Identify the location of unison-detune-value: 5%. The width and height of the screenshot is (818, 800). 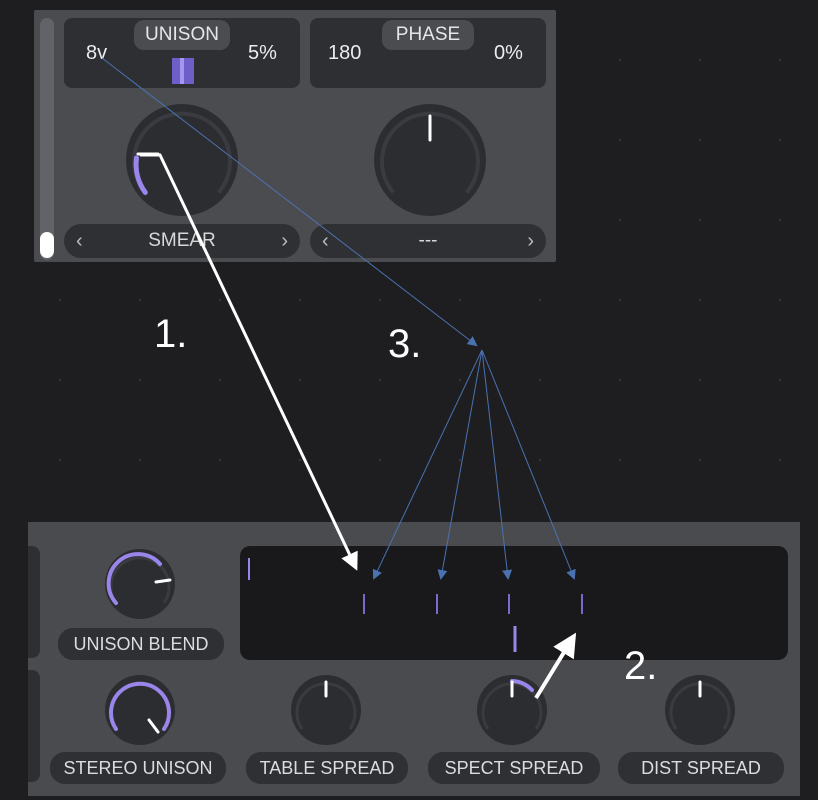
(262, 53).